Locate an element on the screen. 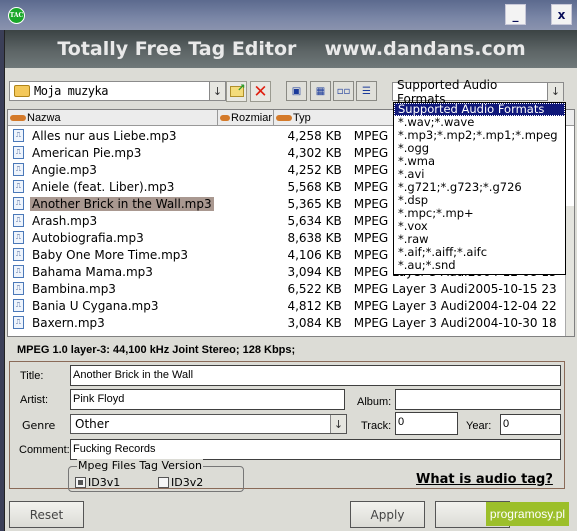 This screenshot has height=531, width=577. app-banner: Totally Free Tag Editor www.dandans.com is located at coordinates (291, 49).